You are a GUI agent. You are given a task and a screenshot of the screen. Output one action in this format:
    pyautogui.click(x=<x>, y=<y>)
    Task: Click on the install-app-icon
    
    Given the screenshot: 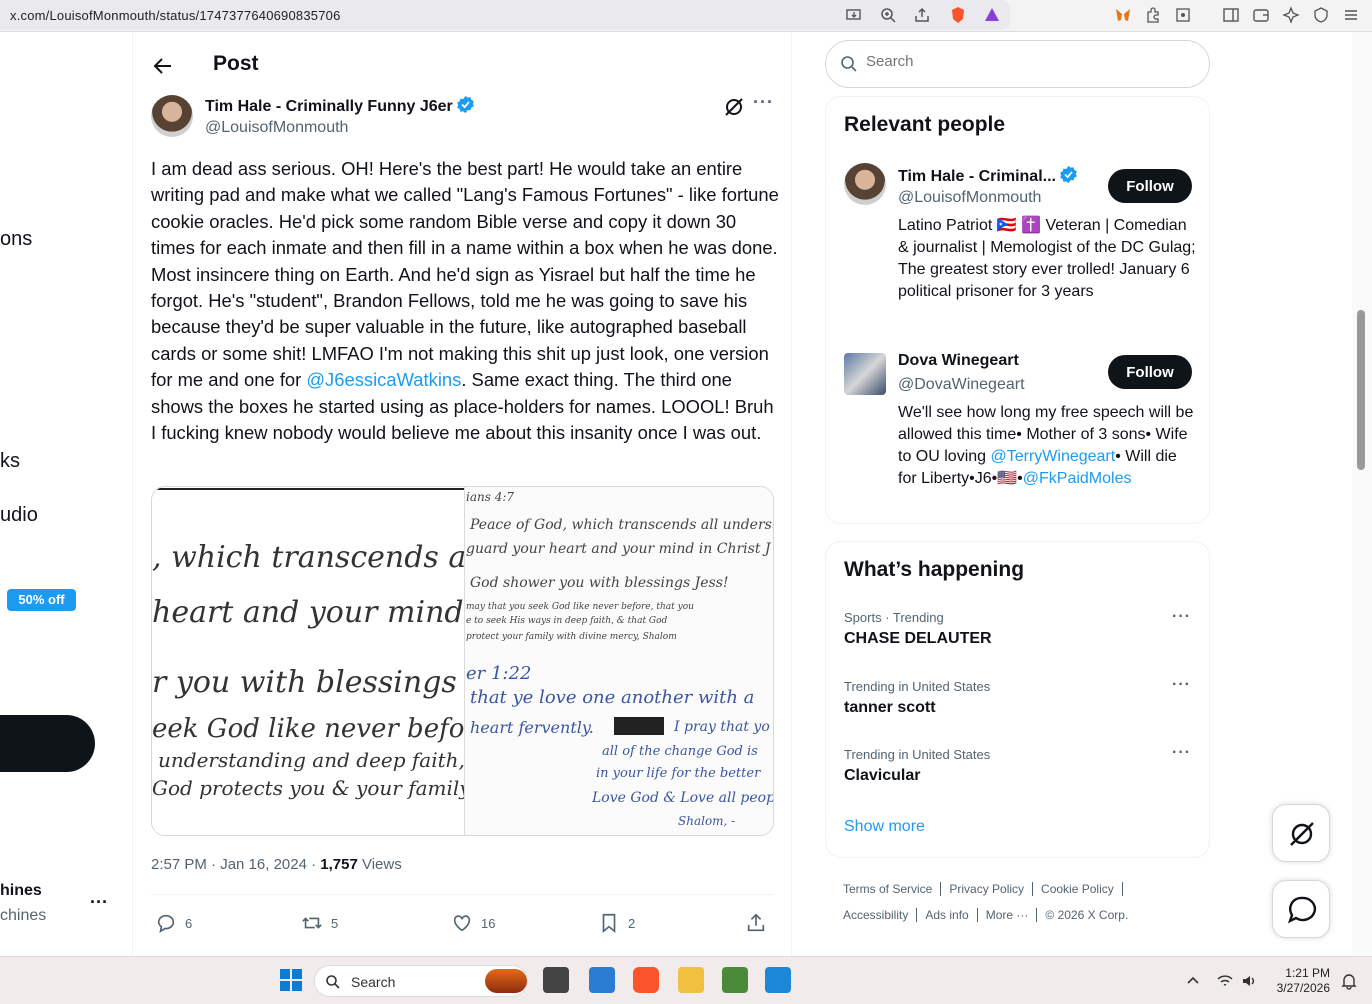 What is the action you would take?
    pyautogui.click(x=854, y=15)
    